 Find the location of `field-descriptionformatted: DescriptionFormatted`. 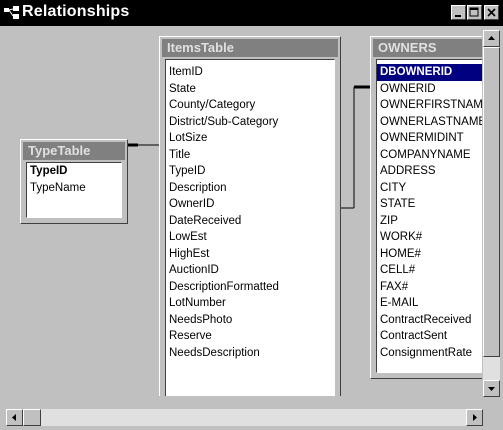

field-descriptionformatted: DescriptionFormatted is located at coordinates (250, 287).